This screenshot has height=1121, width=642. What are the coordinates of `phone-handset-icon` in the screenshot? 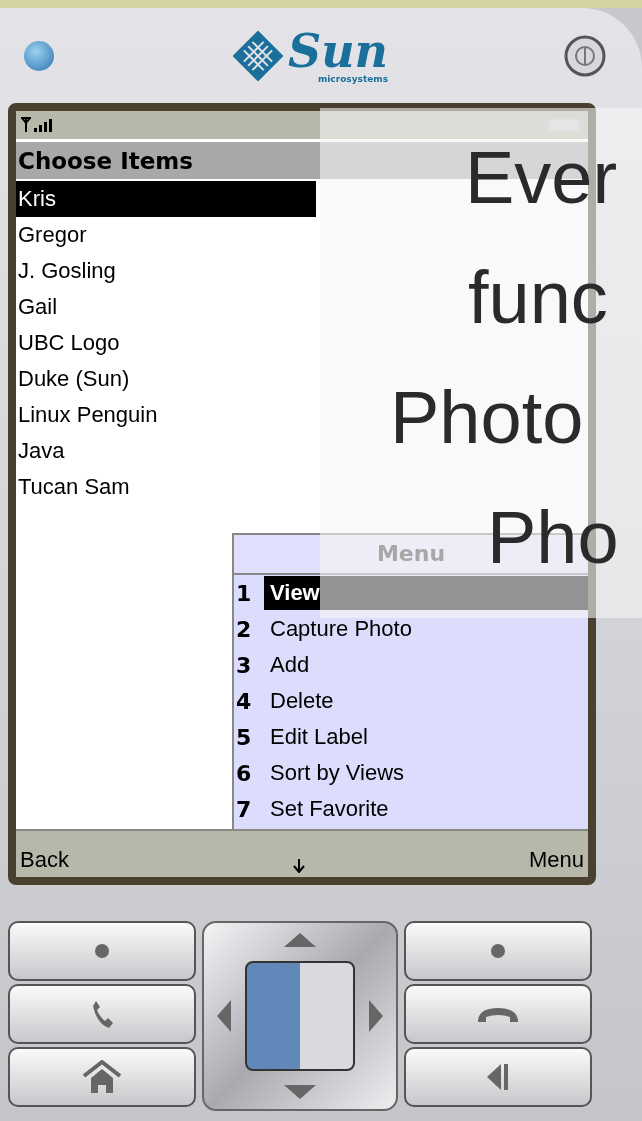 It's located at (102, 1014).